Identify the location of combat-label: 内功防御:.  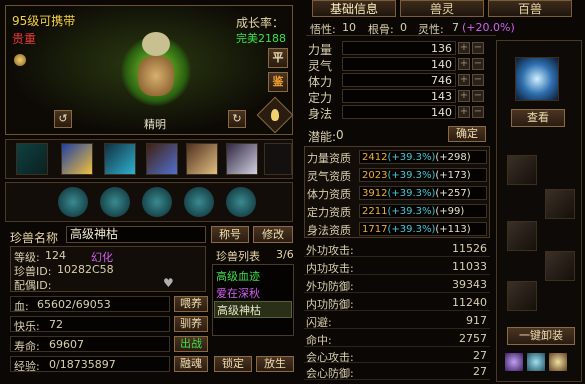
(330, 304).